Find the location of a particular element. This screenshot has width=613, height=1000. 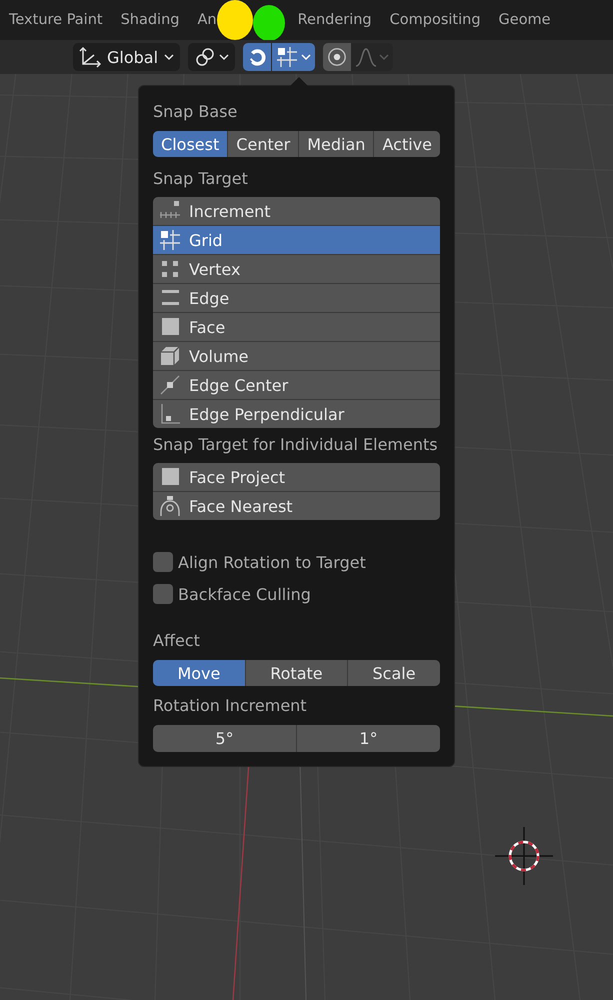

snap-option: Edge Center is located at coordinates (296, 385).